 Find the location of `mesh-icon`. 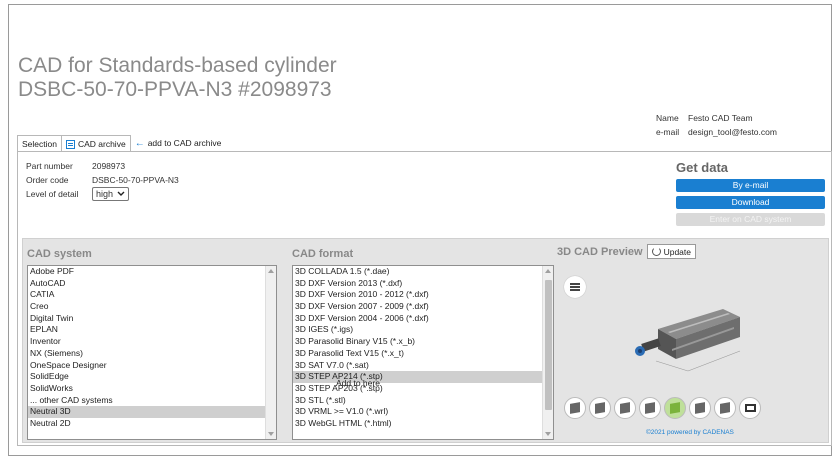

mesh-icon is located at coordinates (700, 408).